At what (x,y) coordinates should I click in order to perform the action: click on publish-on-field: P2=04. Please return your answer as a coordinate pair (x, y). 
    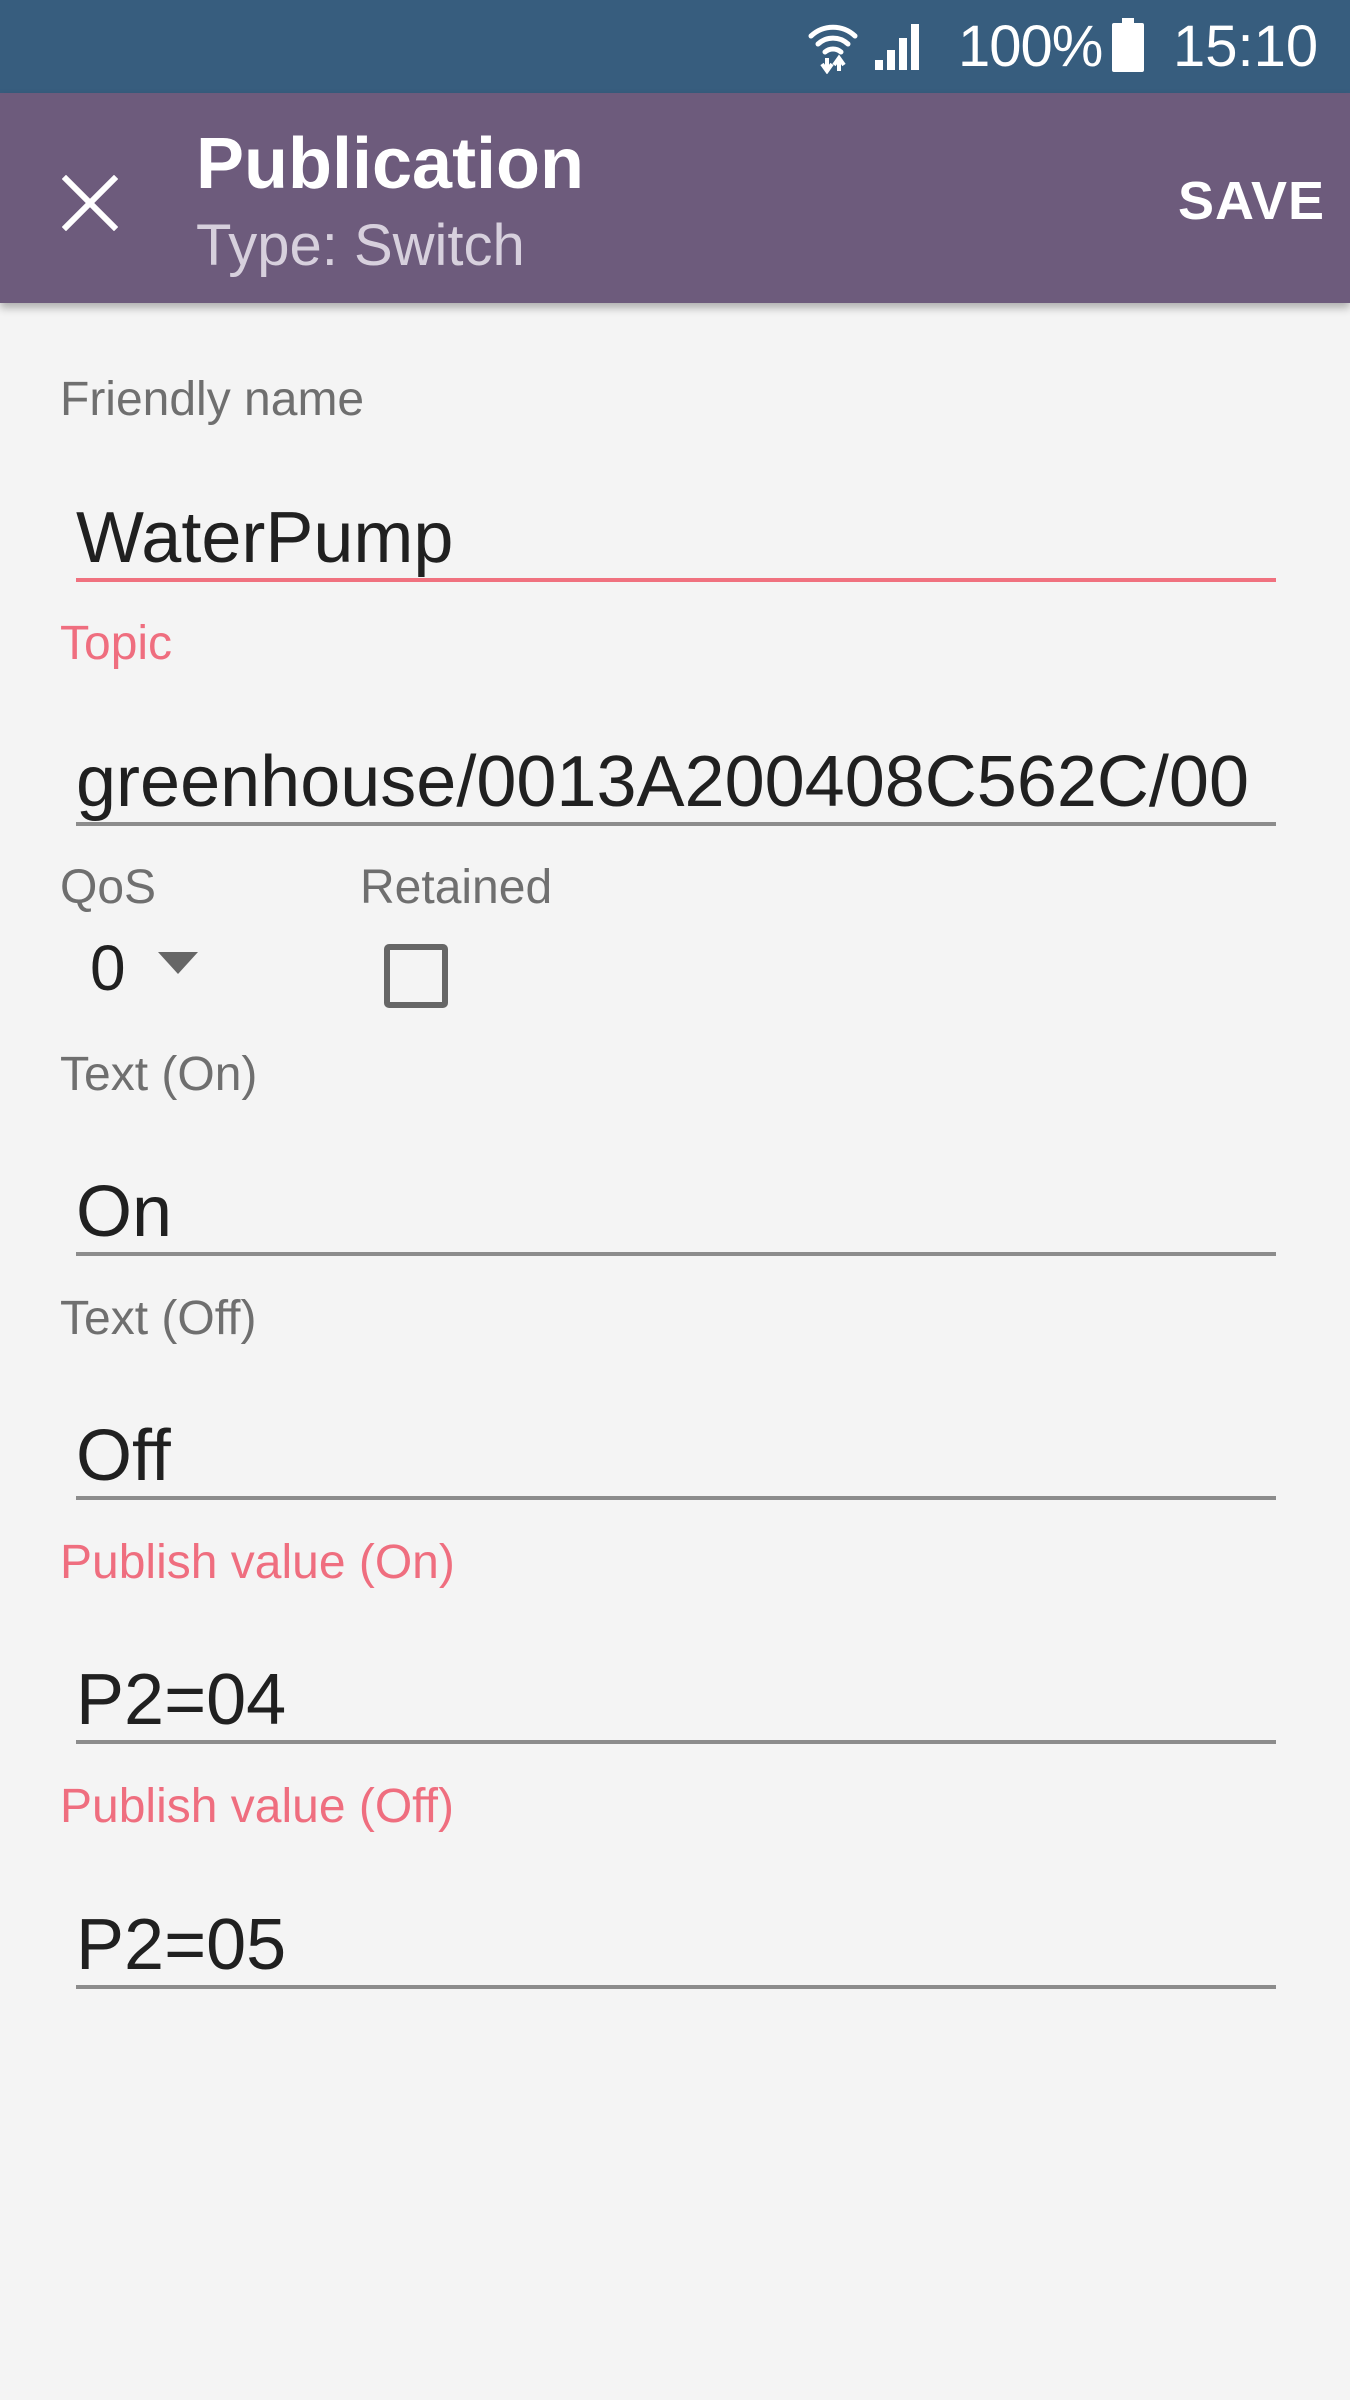
    Looking at the image, I should click on (676, 1692).